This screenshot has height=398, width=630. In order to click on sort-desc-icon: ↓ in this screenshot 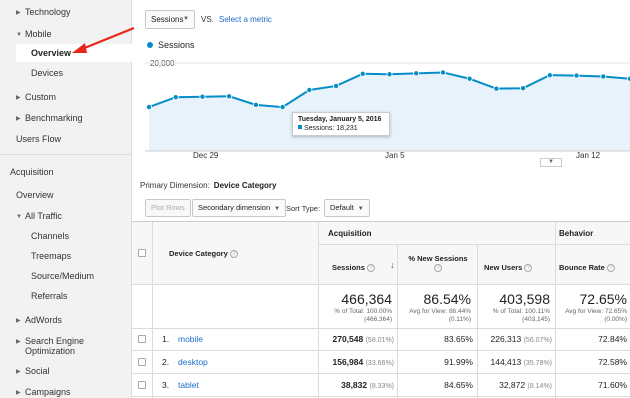, I will do `click(392, 265)`.